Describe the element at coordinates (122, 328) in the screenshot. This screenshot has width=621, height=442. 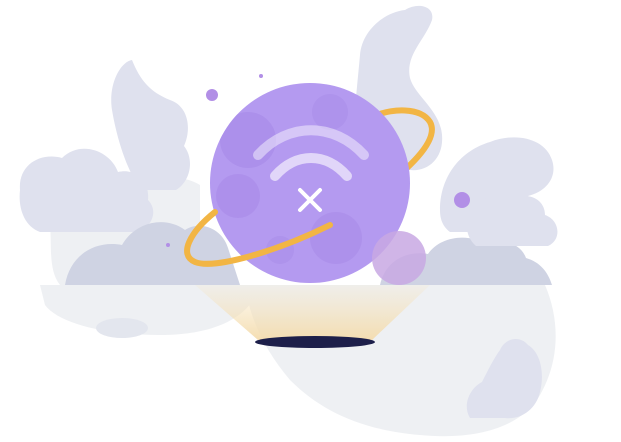
I see `ground-pebble` at that location.